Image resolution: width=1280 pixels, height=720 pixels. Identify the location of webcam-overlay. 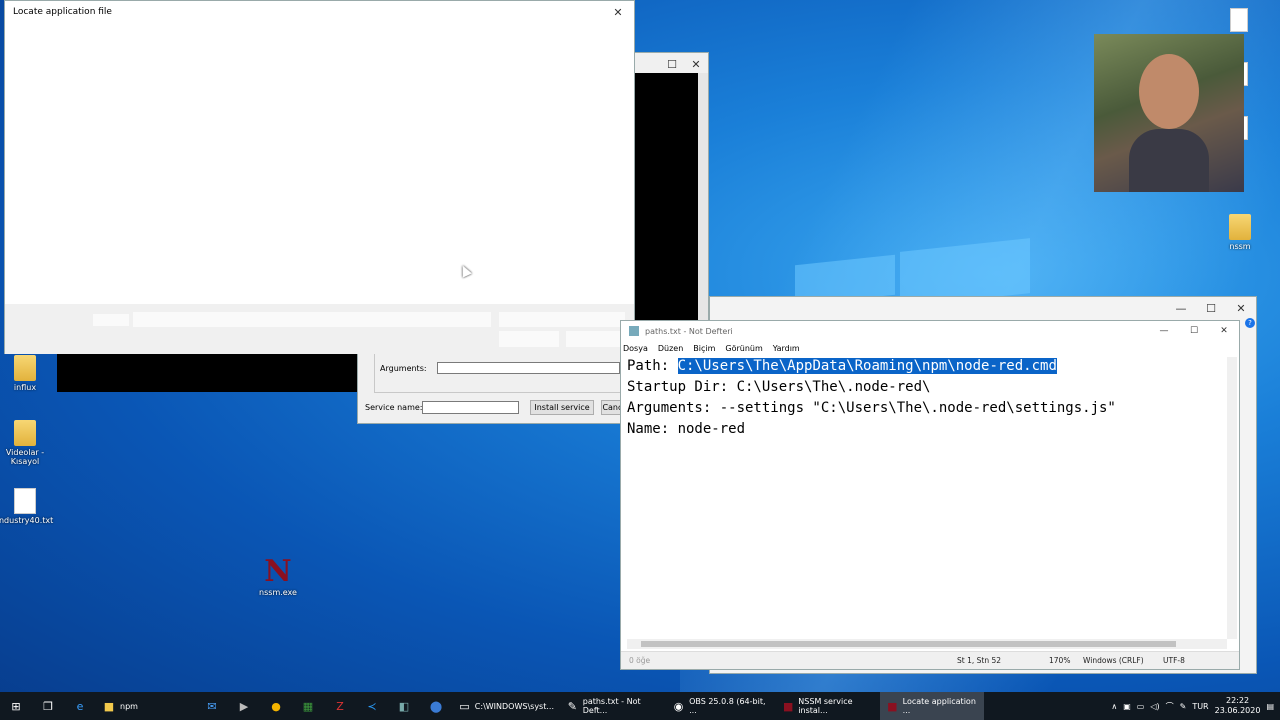
(1169, 113).